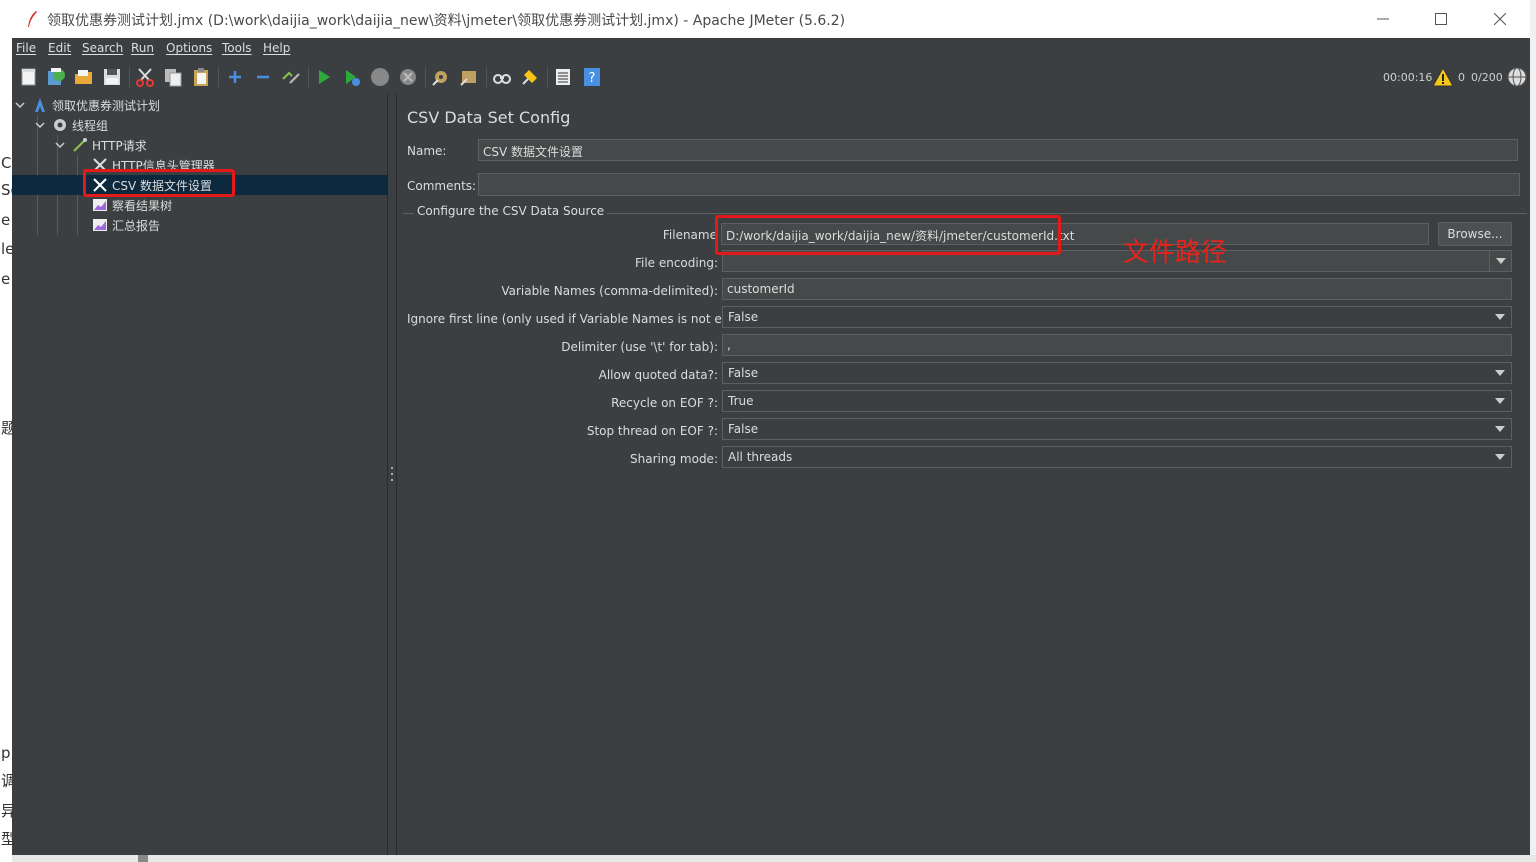  I want to click on tree-node-label: 察看结果树, so click(142, 205).